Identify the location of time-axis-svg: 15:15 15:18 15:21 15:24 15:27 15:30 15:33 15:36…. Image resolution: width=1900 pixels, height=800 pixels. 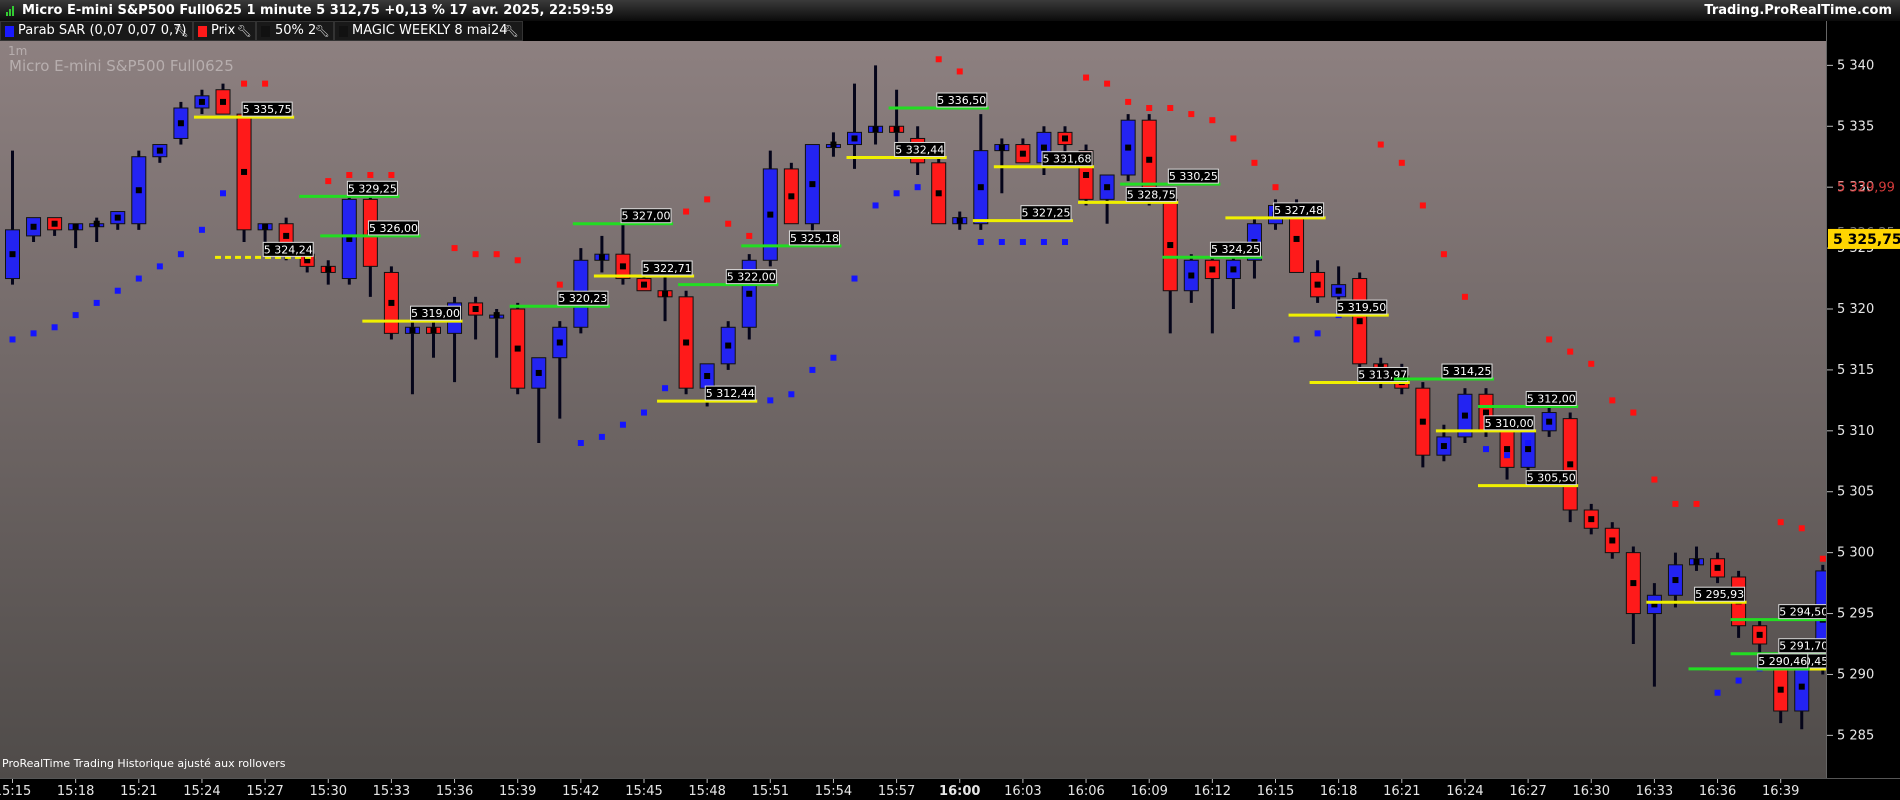
(899, 789).